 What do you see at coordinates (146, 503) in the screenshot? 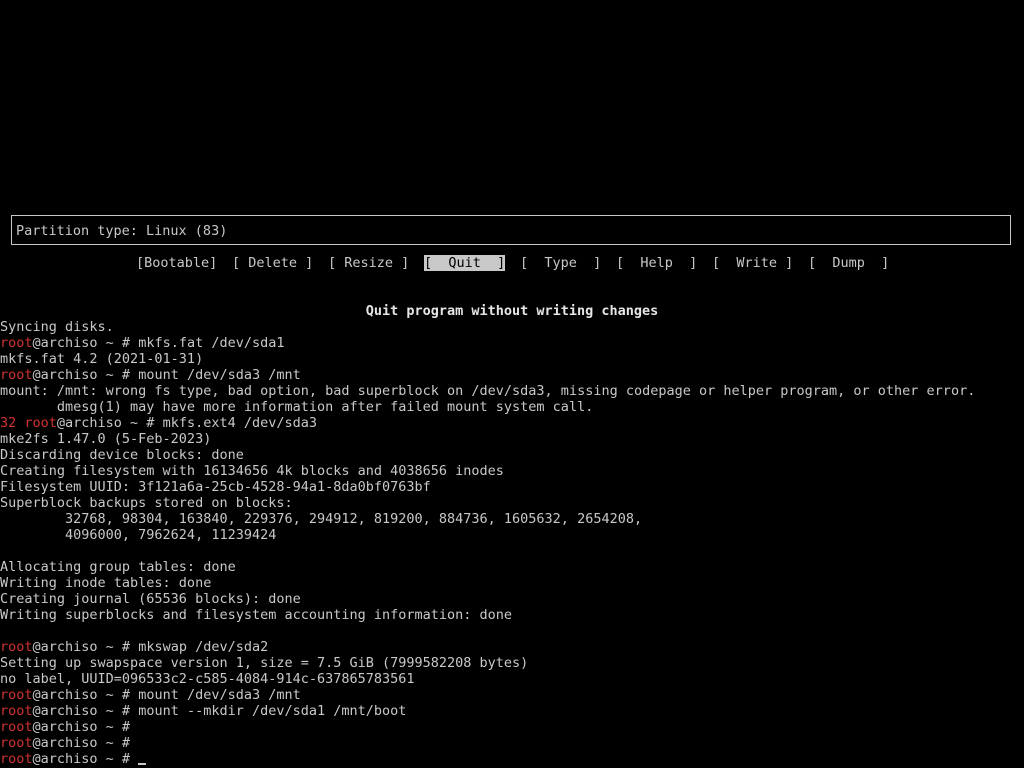
I see `output-line: Superblock backups stored on blocks:` at bounding box center [146, 503].